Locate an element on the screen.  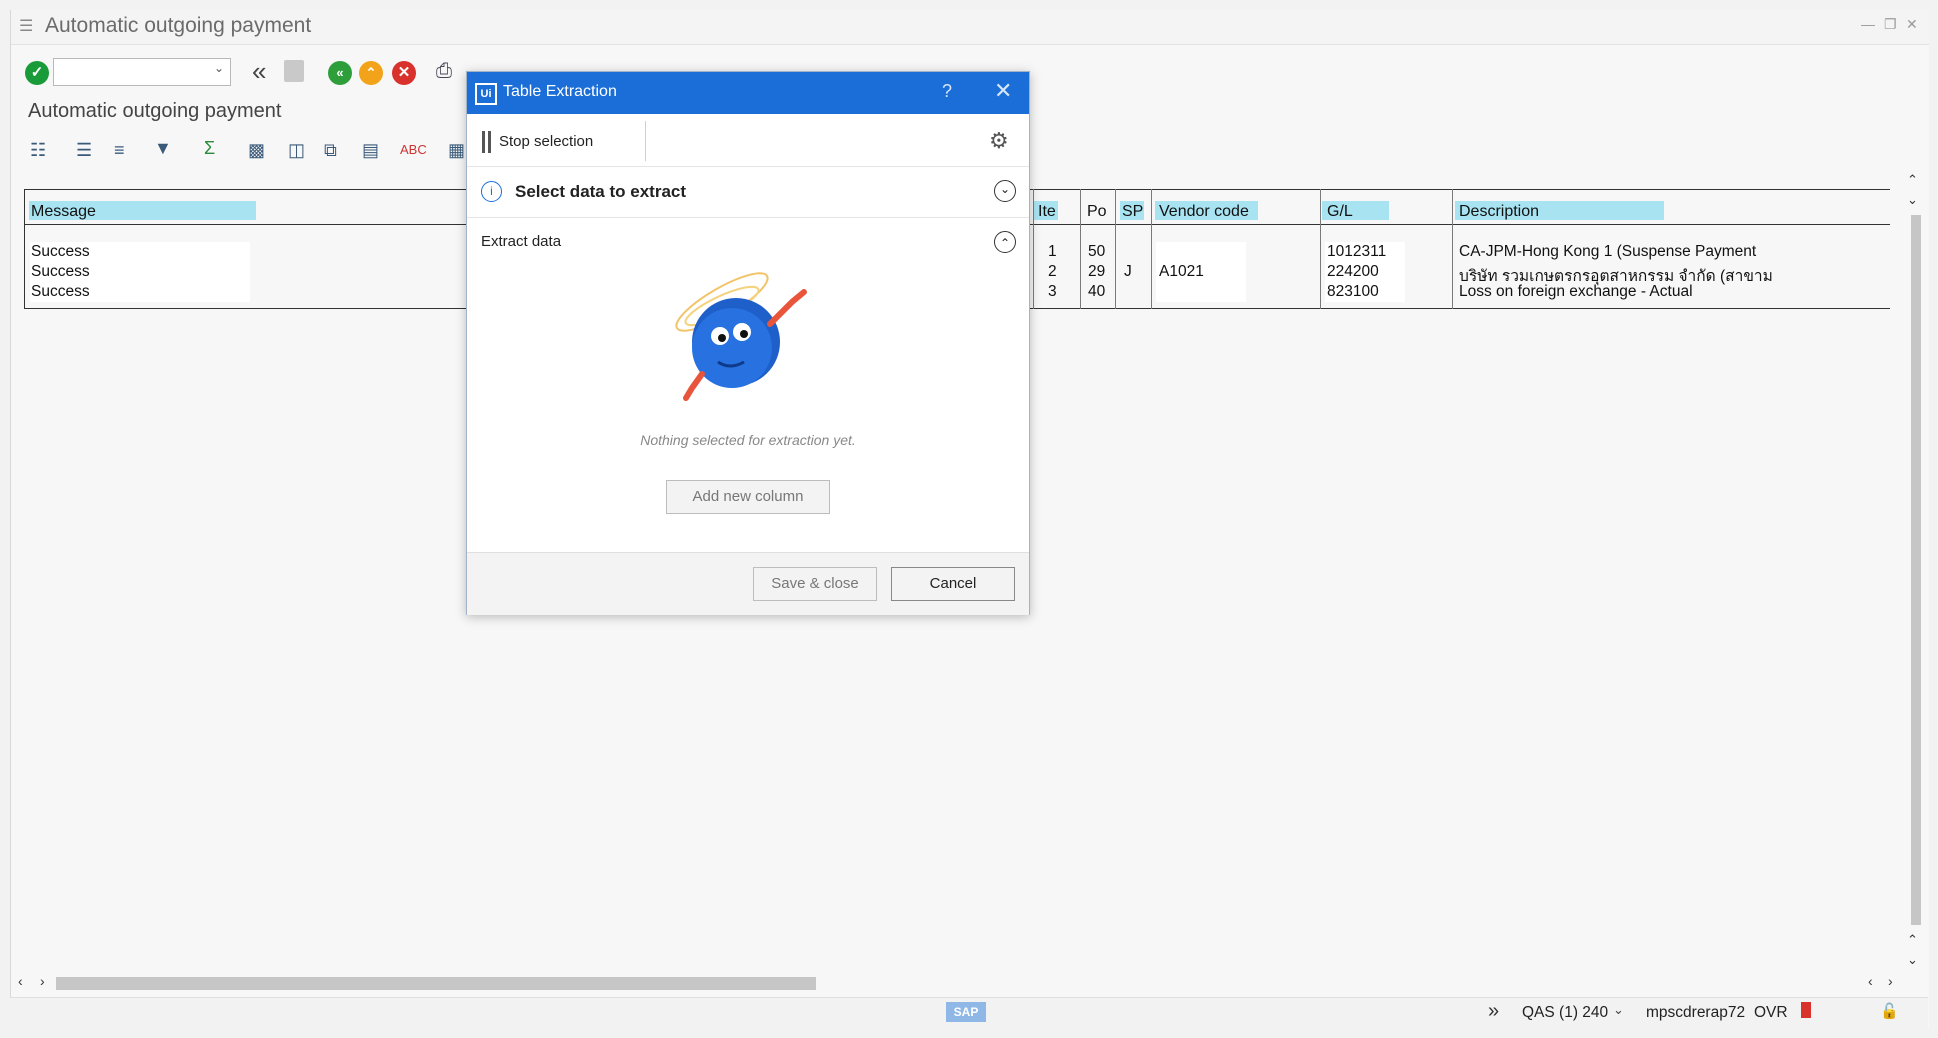
extract-section-title: Extract data is located at coordinates (521, 241).